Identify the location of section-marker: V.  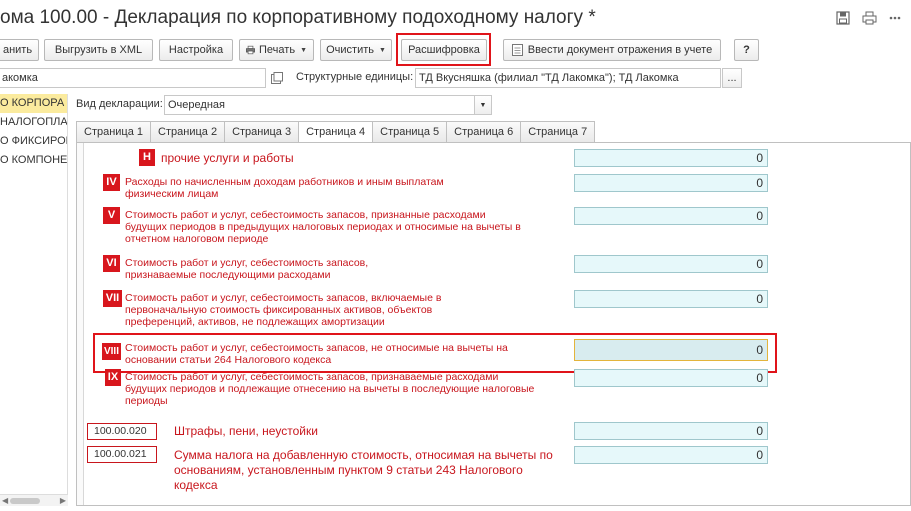
(111, 215).